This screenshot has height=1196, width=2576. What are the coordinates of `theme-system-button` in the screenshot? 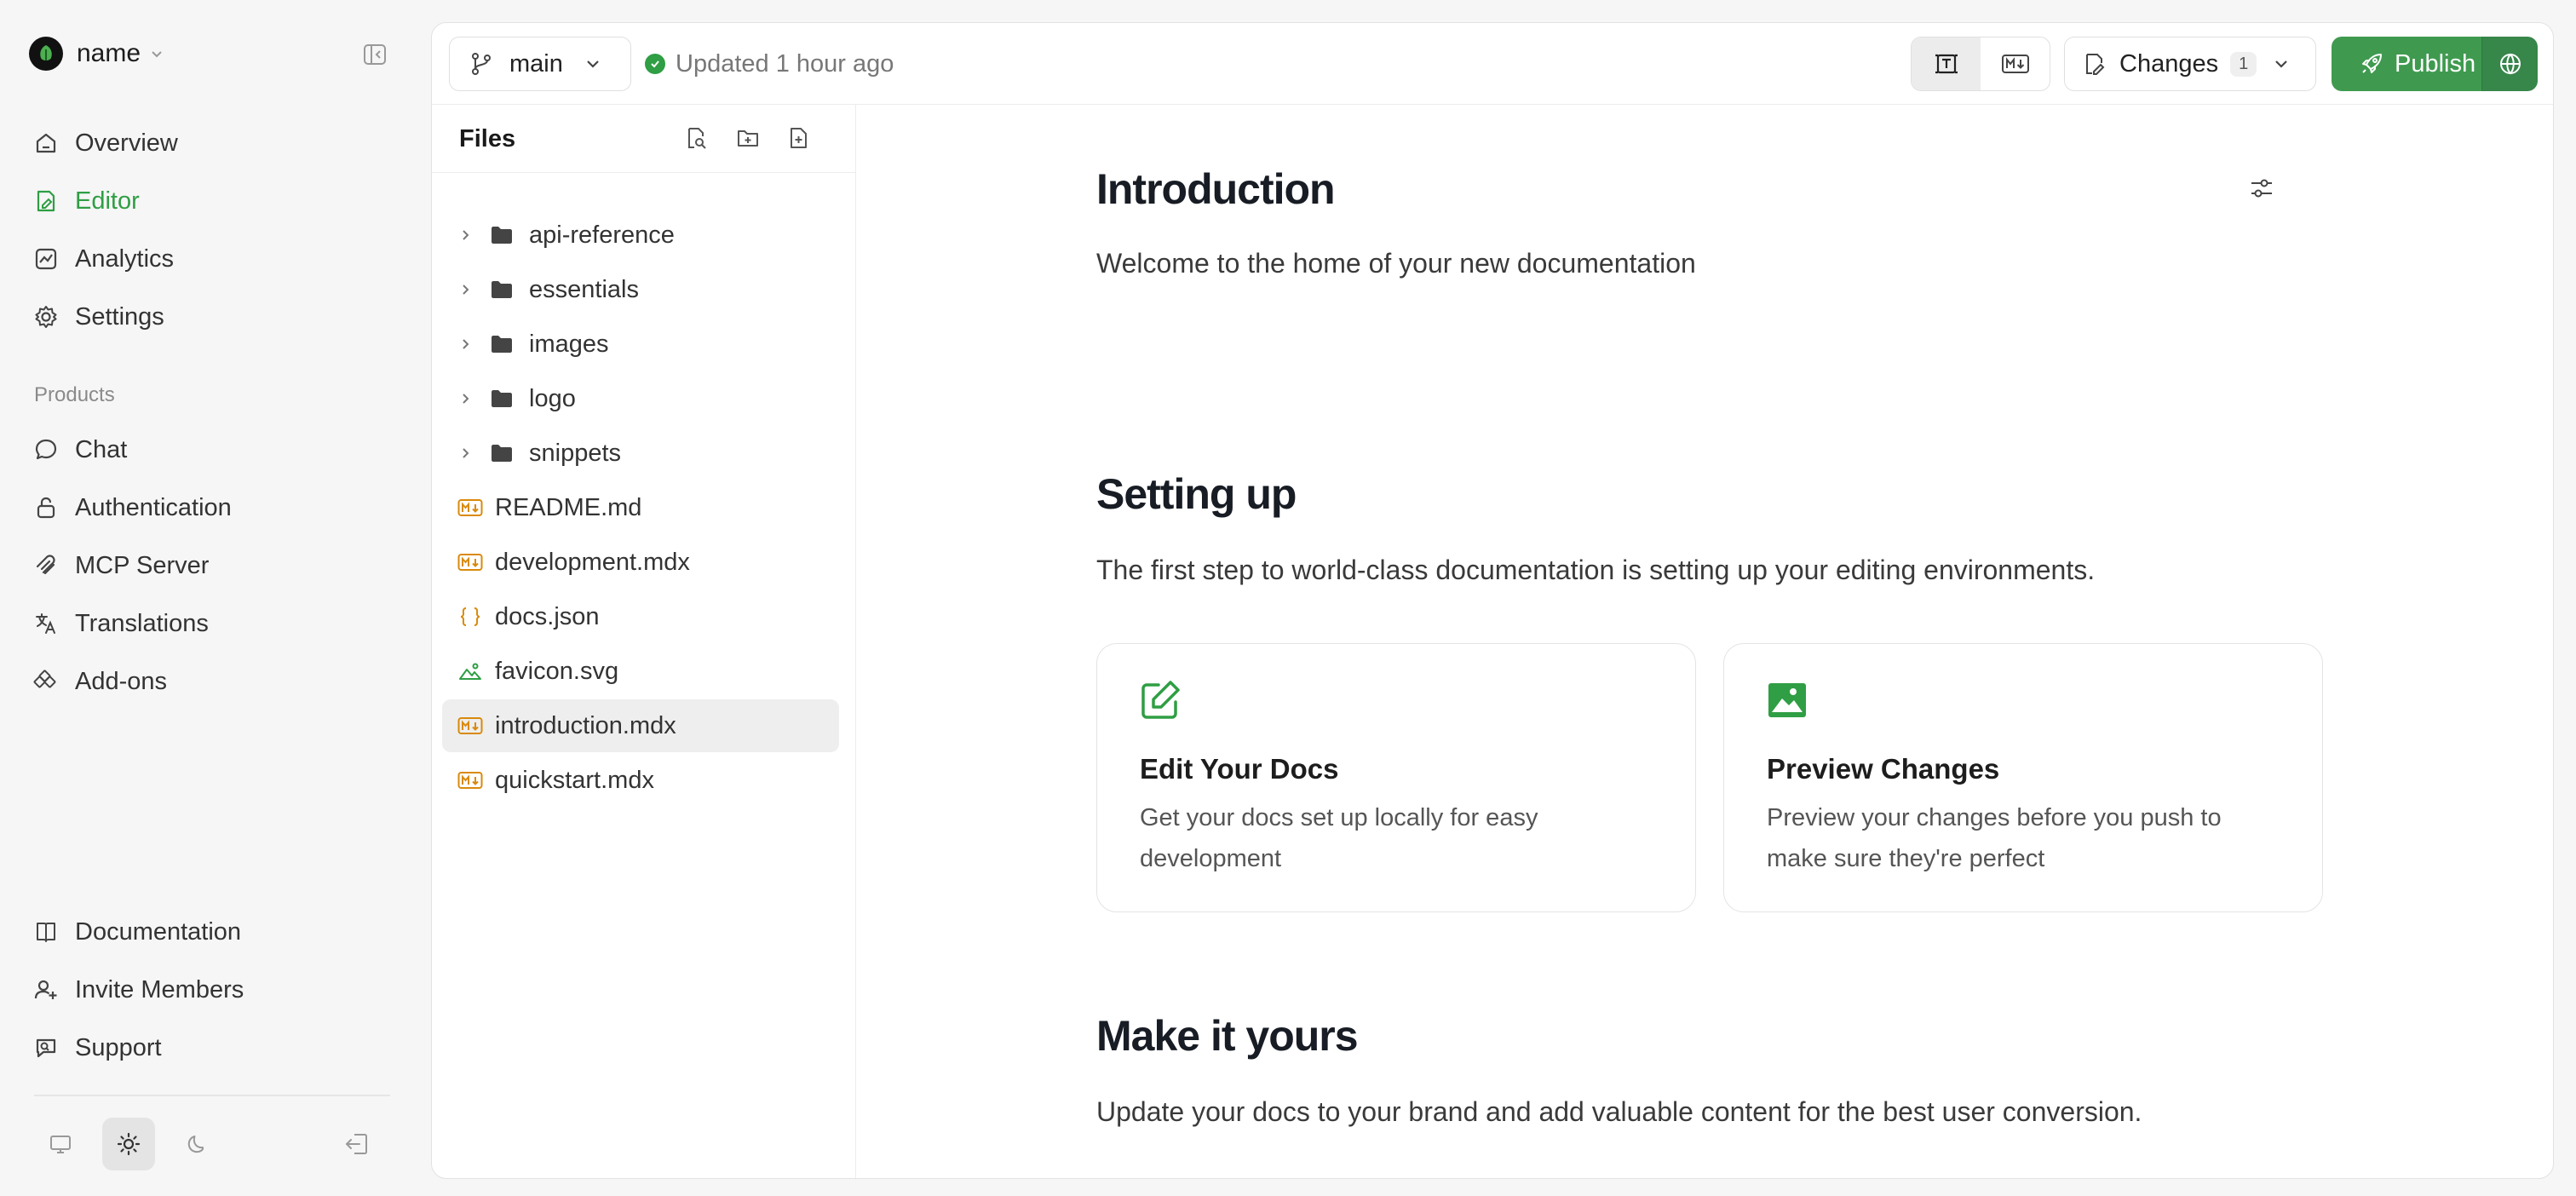 It's located at (61, 1144).